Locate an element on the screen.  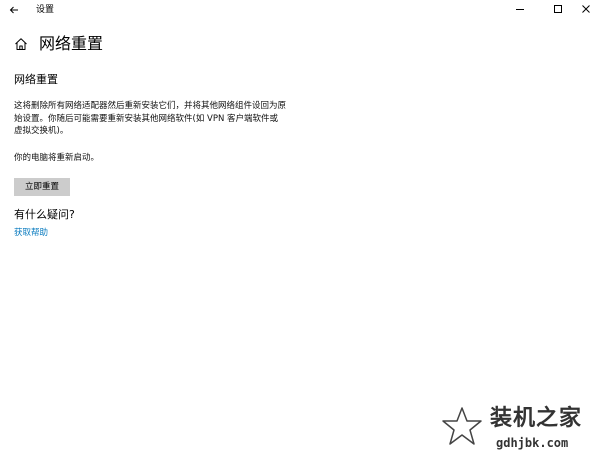
window-title: 设置 is located at coordinates (45, 10).